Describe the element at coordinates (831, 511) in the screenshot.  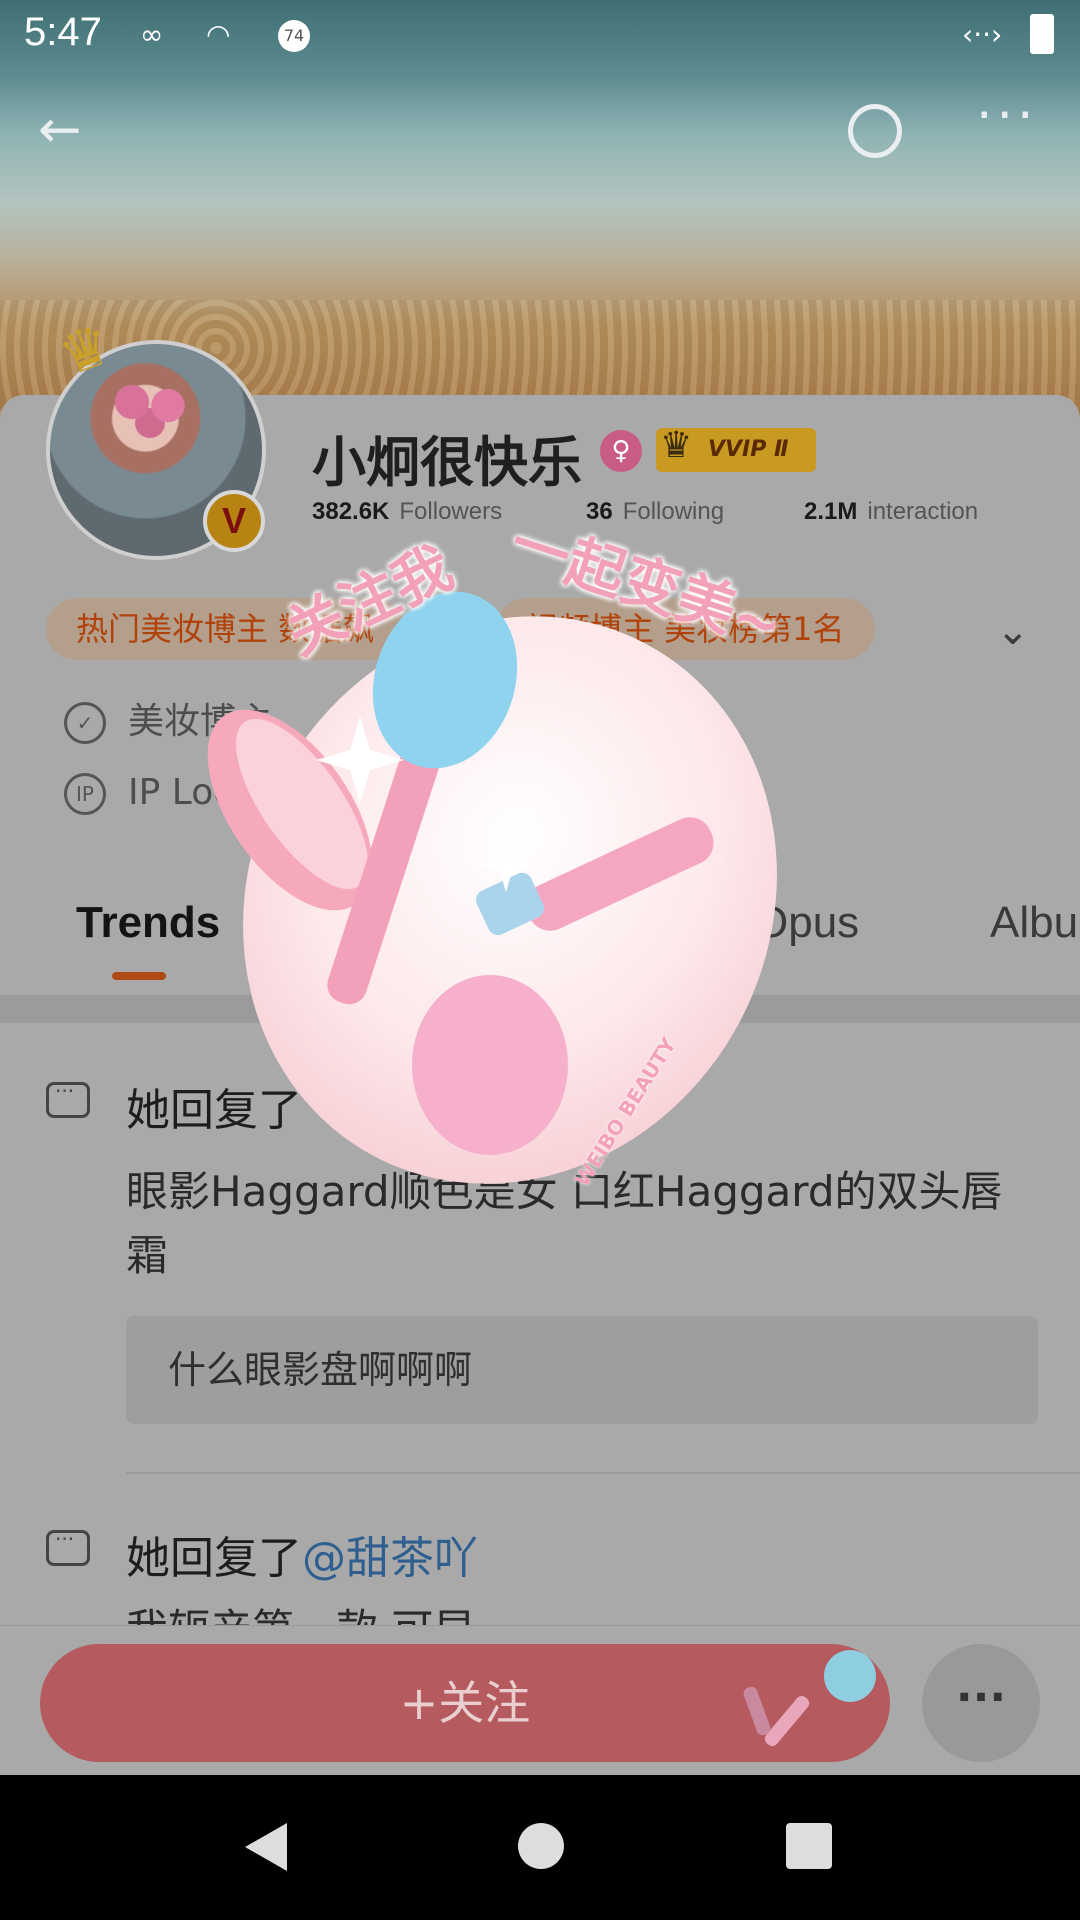
I see `interaction-value: 2.1M` at that location.